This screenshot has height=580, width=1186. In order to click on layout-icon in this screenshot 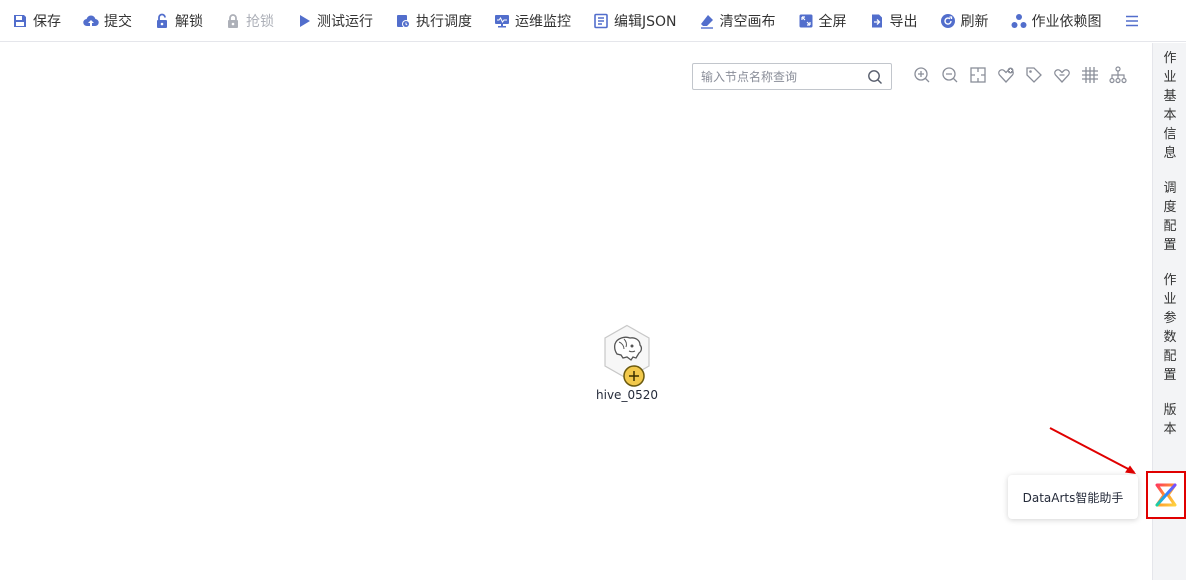, I will do `click(1118, 75)`.